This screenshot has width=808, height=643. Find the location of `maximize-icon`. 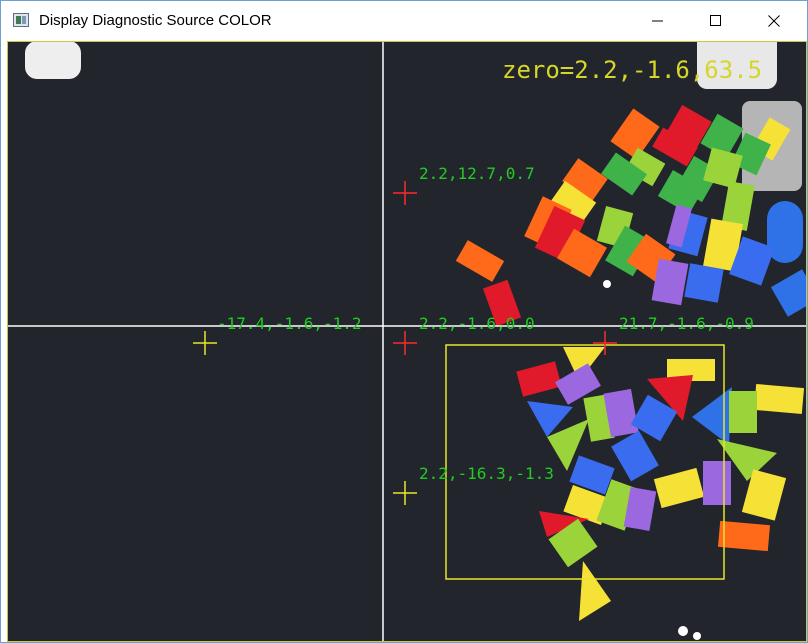

maximize-icon is located at coordinates (715, 20).